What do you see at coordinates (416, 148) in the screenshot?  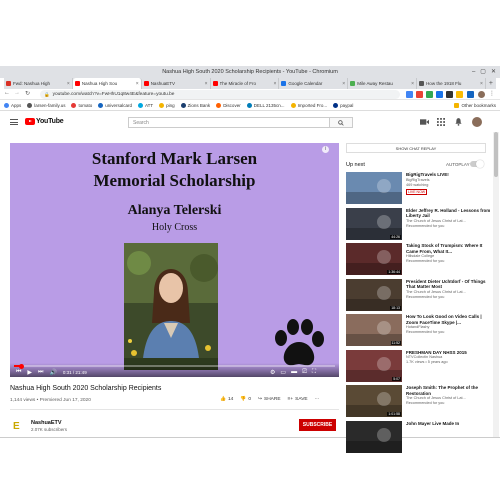 I see `show-chat-replay-button: SHOW CHAT REPLAY` at bounding box center [416, 148].